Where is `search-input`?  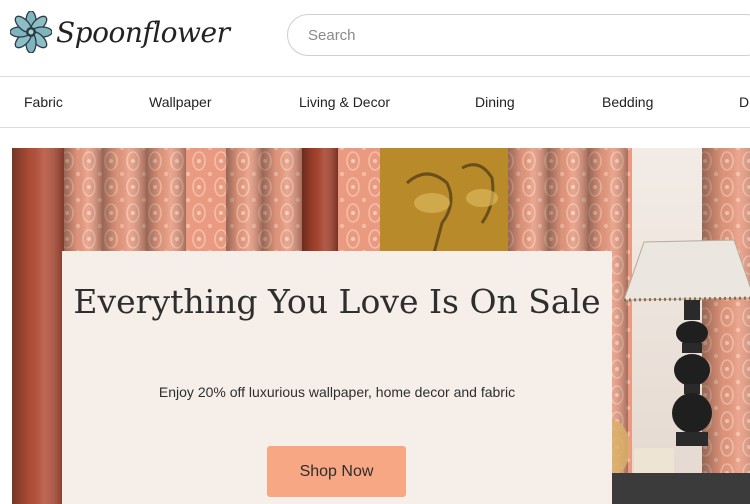
search-input is located at coordinates (518, 35).